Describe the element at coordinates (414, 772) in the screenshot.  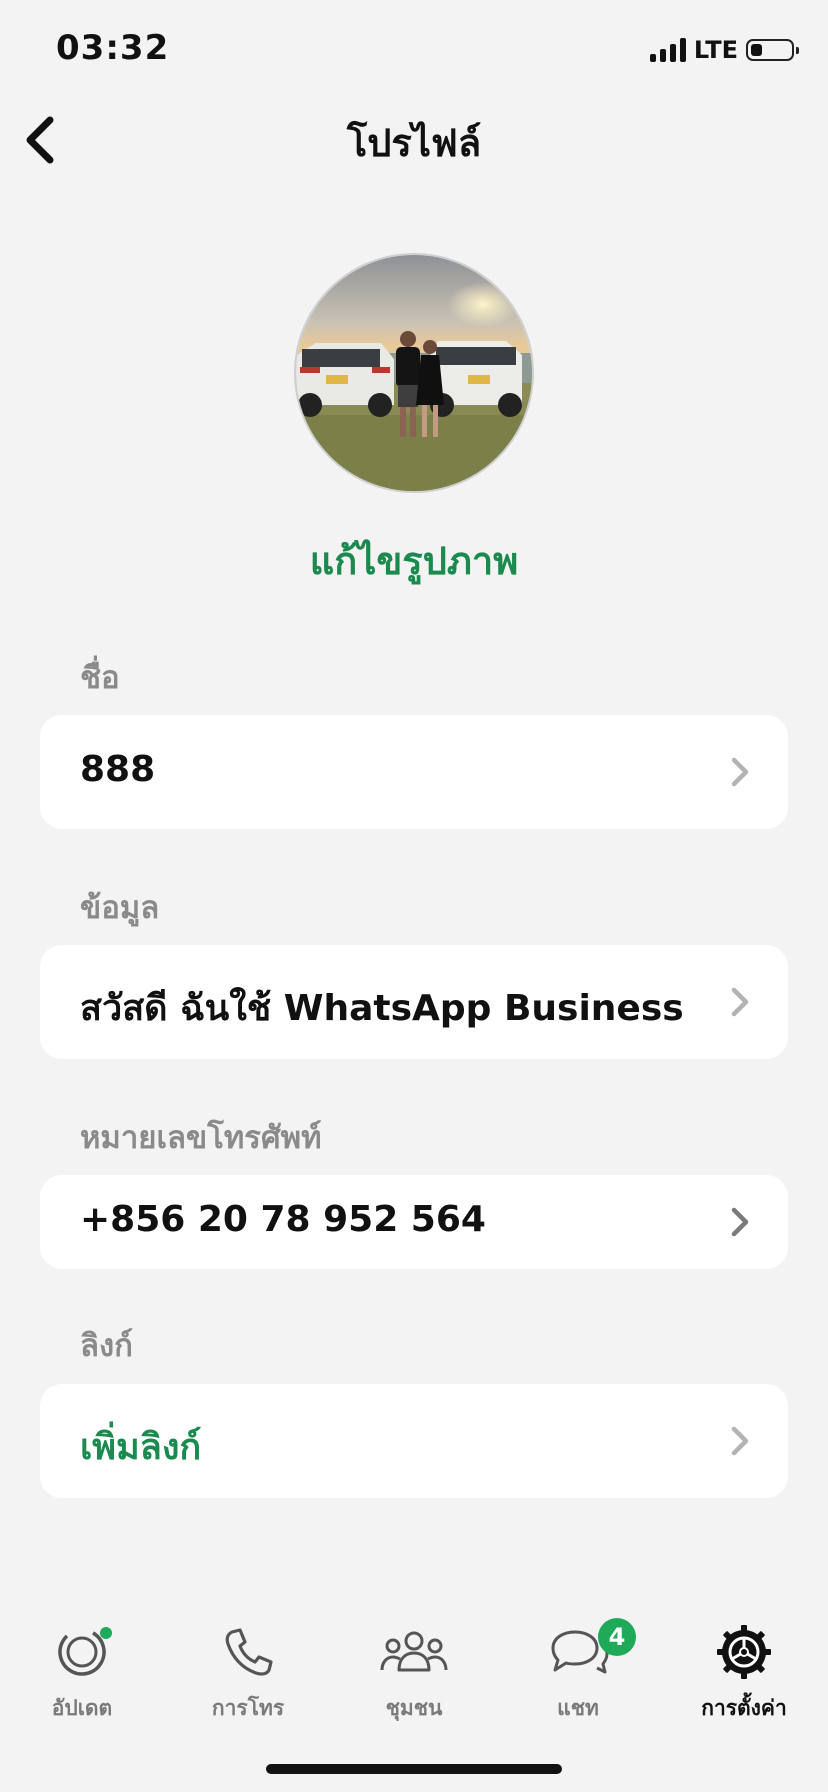
I see `name-row: 888` at that location.